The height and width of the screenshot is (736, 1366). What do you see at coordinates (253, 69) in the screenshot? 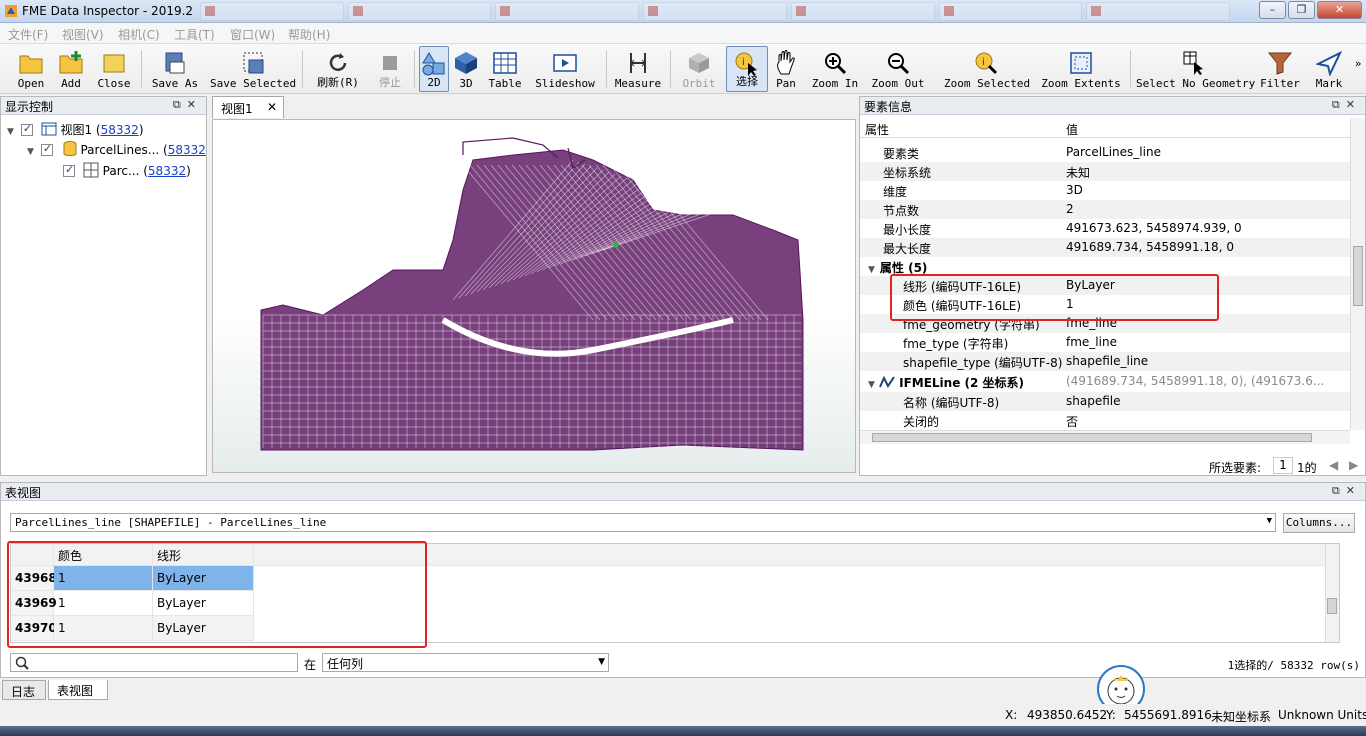
I see `save-selected-button: Save Selected` at bounding box center [253, 69].